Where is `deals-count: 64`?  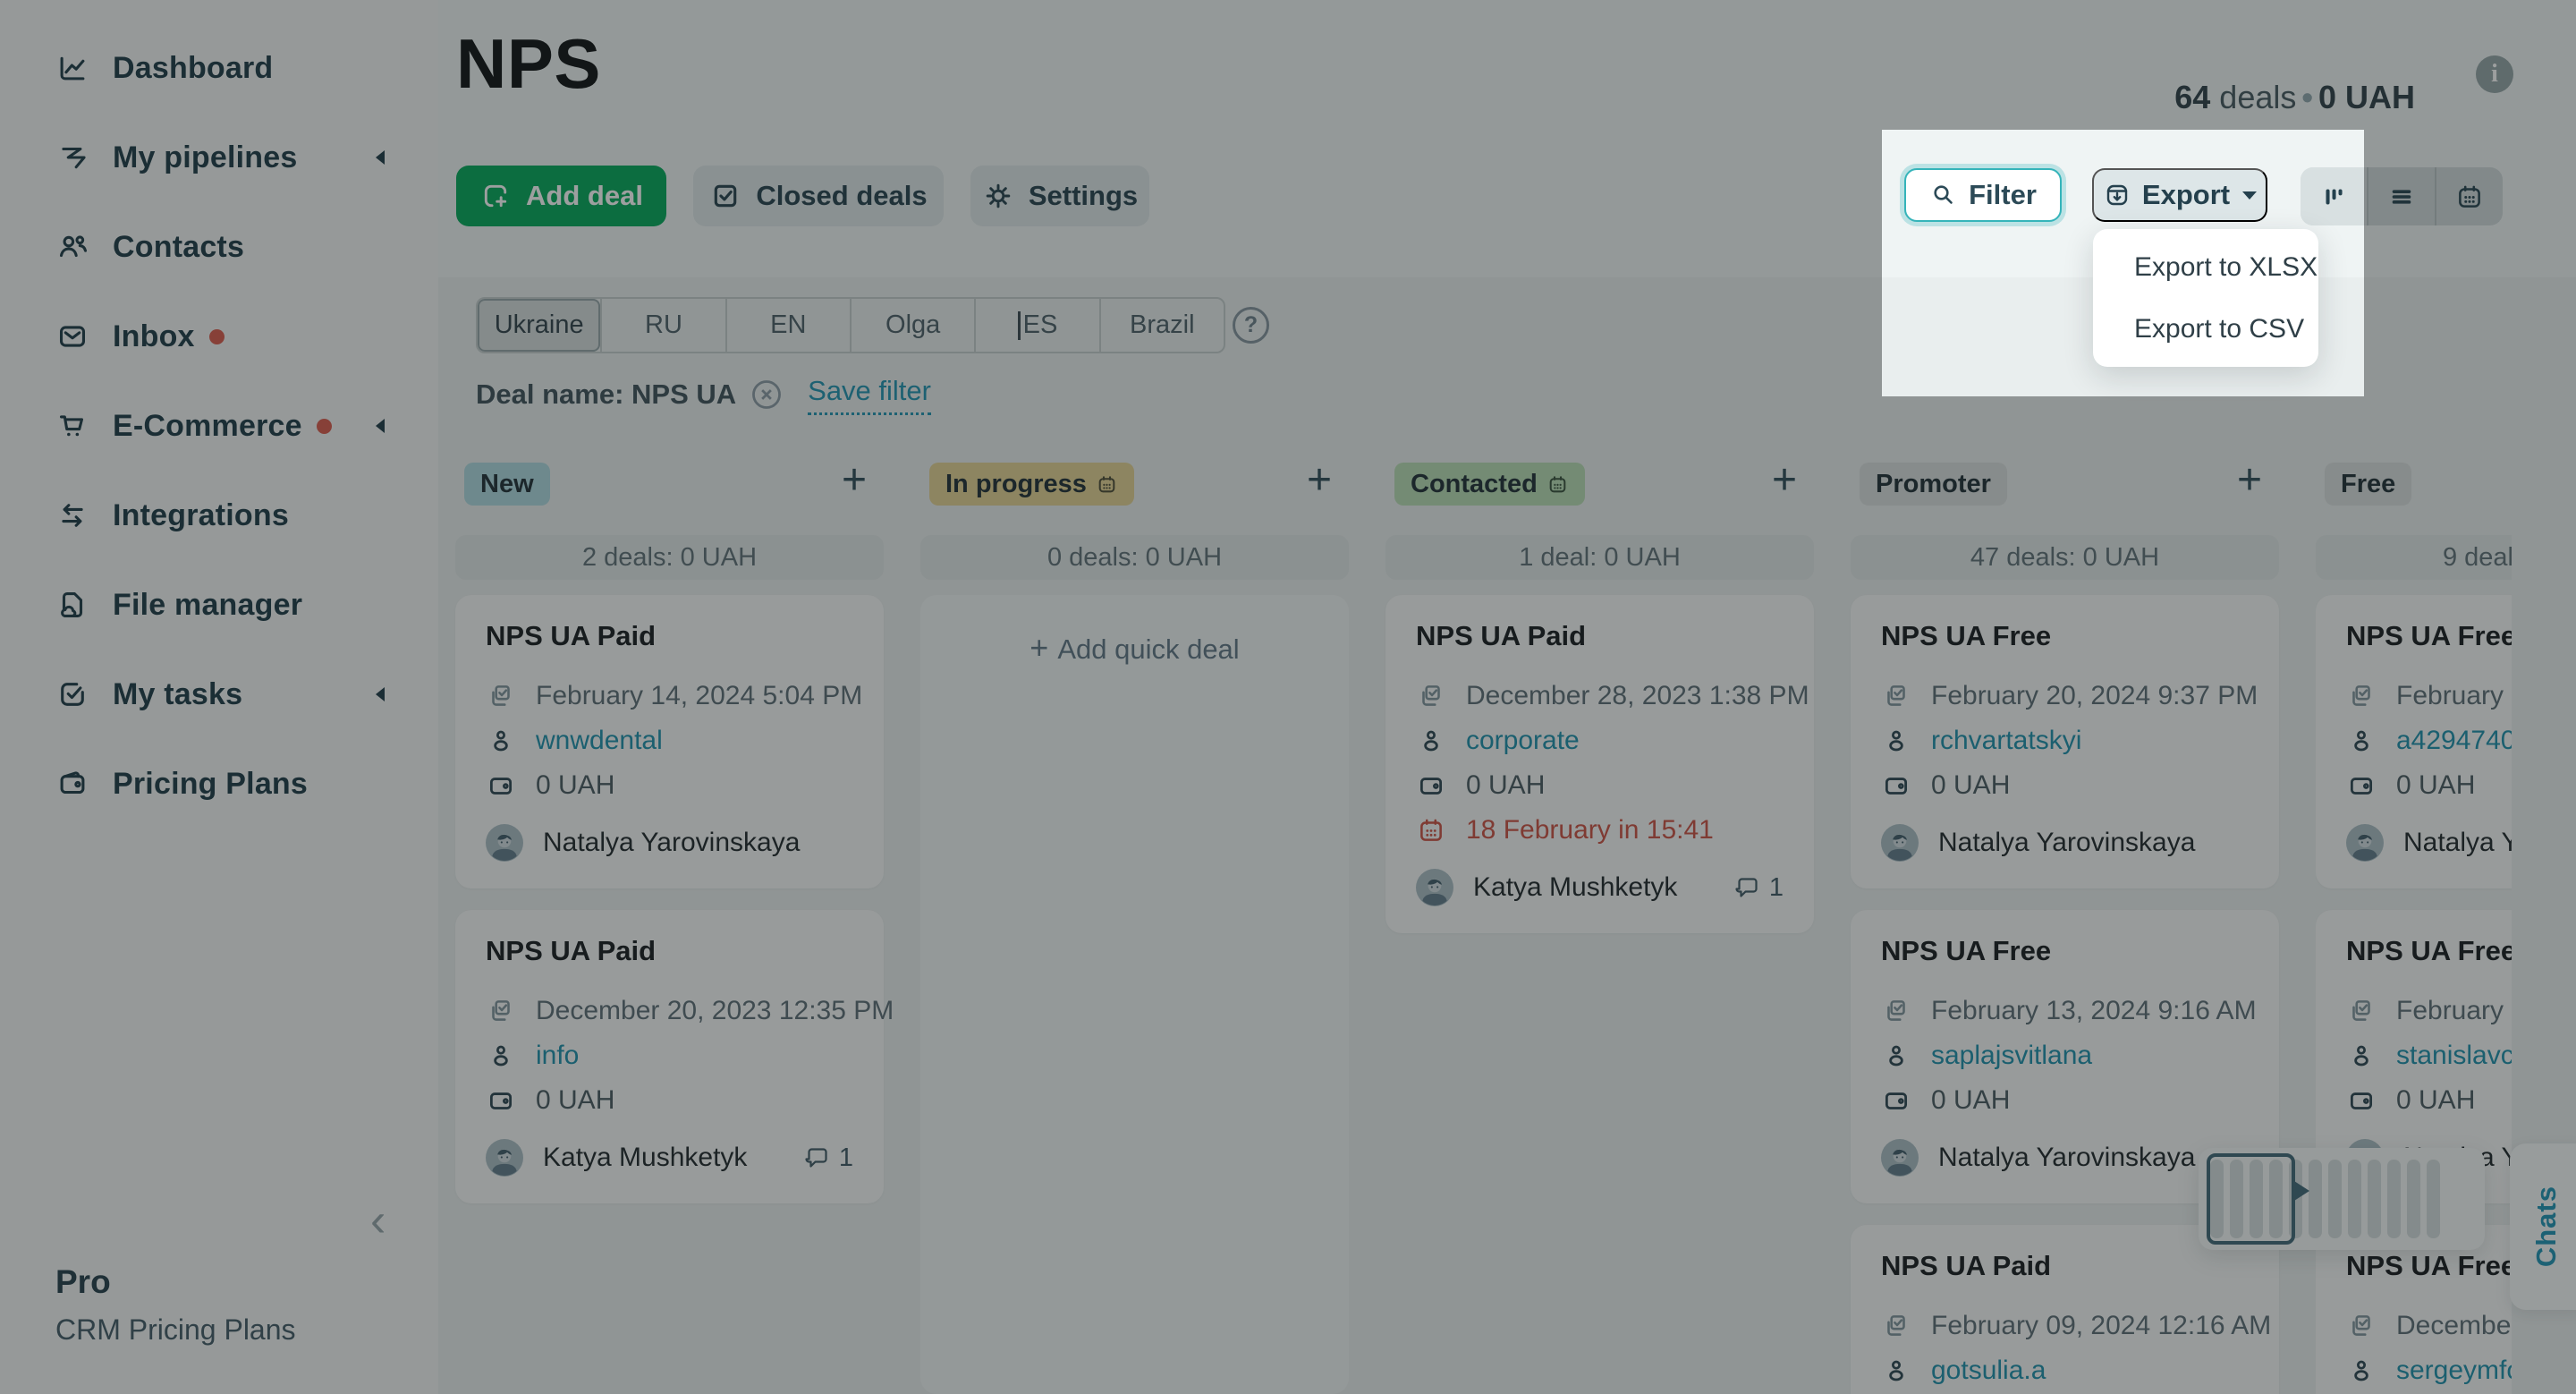
deals-count: 64 is located at coordinates (2192, 97).